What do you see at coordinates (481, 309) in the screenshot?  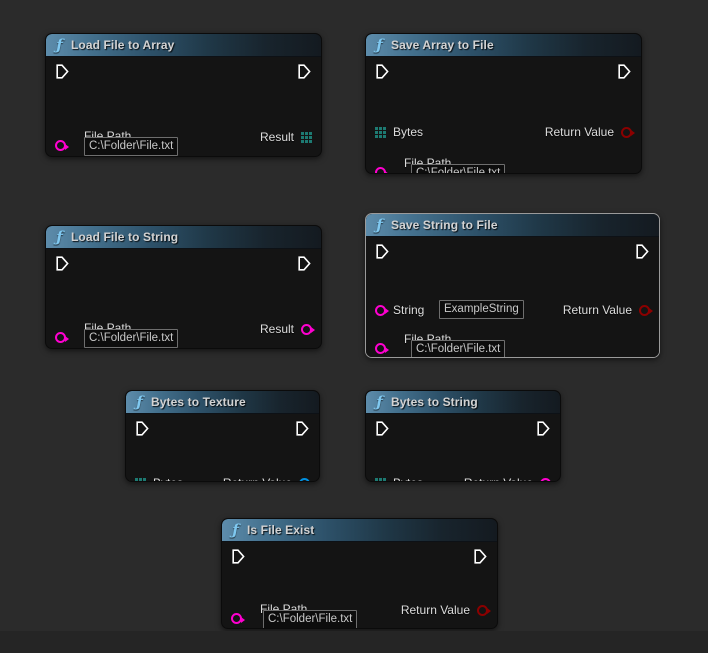 I see `input-string-value: ExampleString` at bounding box center [481, 309].